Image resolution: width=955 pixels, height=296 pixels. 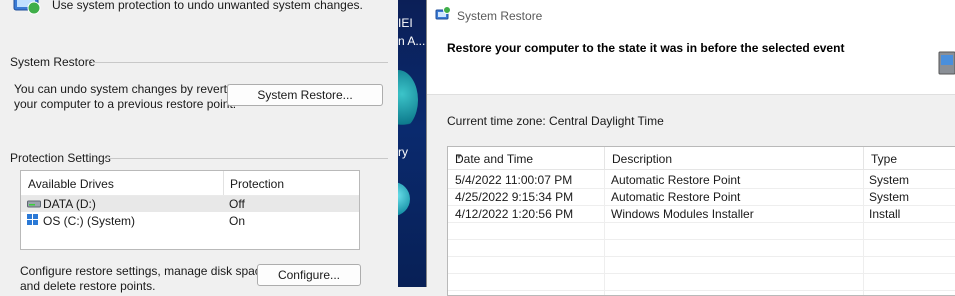 I want to click on restore-point-date: 5/4/2022 11:00:07 PM, so click(x=514, y=180).